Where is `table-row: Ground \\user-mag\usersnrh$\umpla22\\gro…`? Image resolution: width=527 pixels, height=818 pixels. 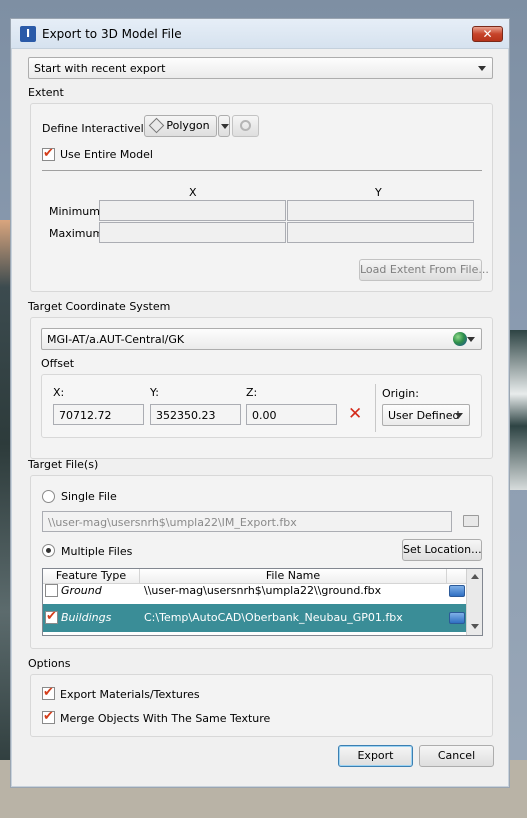
table-row: Ground \\user-mag\usersnrh$\umpla22\\gro… is located at coordinates (256, 591).